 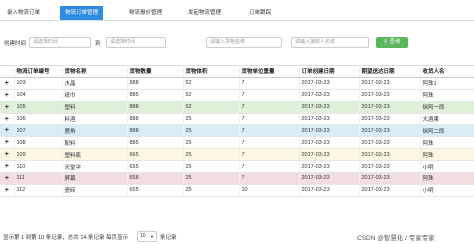 What do you see at coordinates (155, 71) in the screenshot?
I see `column-header-goods-qty: 货物数量` at bounding box center [155, 71].